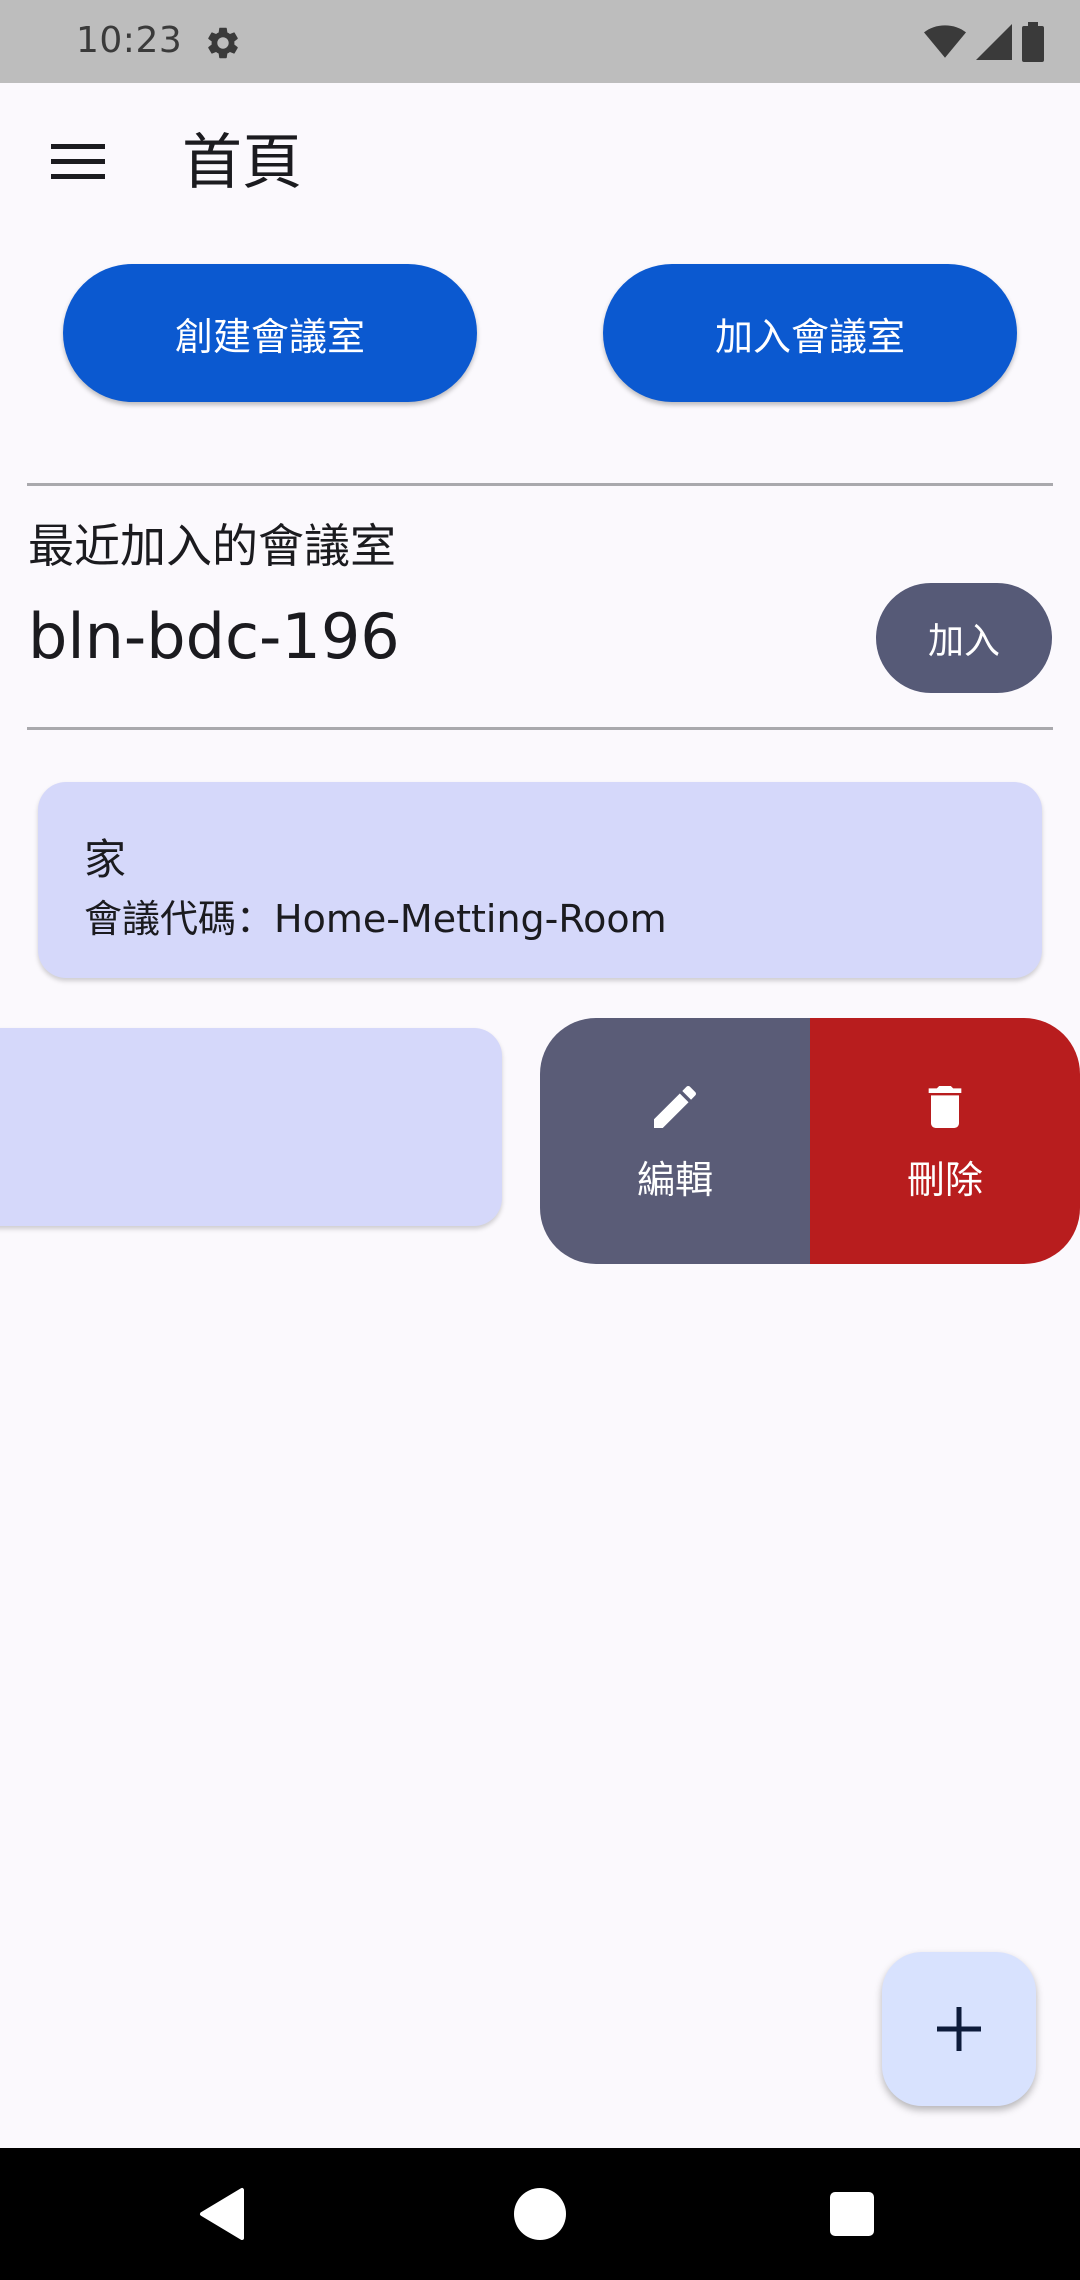 The width and height of the screenshot is (1080, 2280). I want to click on add-room-fab, so click(959, 2029).